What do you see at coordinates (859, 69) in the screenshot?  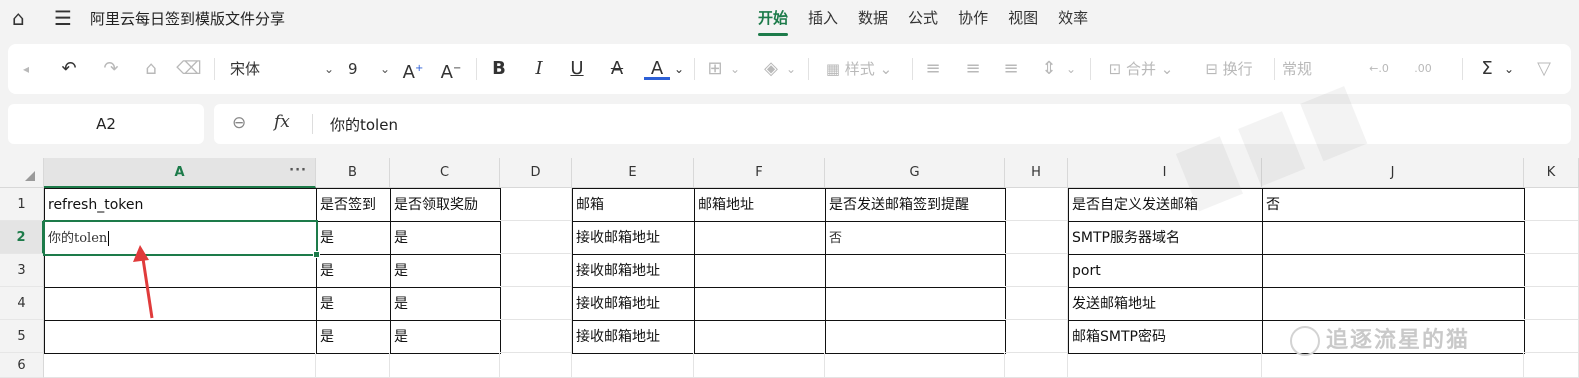 I see `cell-style-button: ▦ 样式 ⌄` at bounding box center [859, 69].